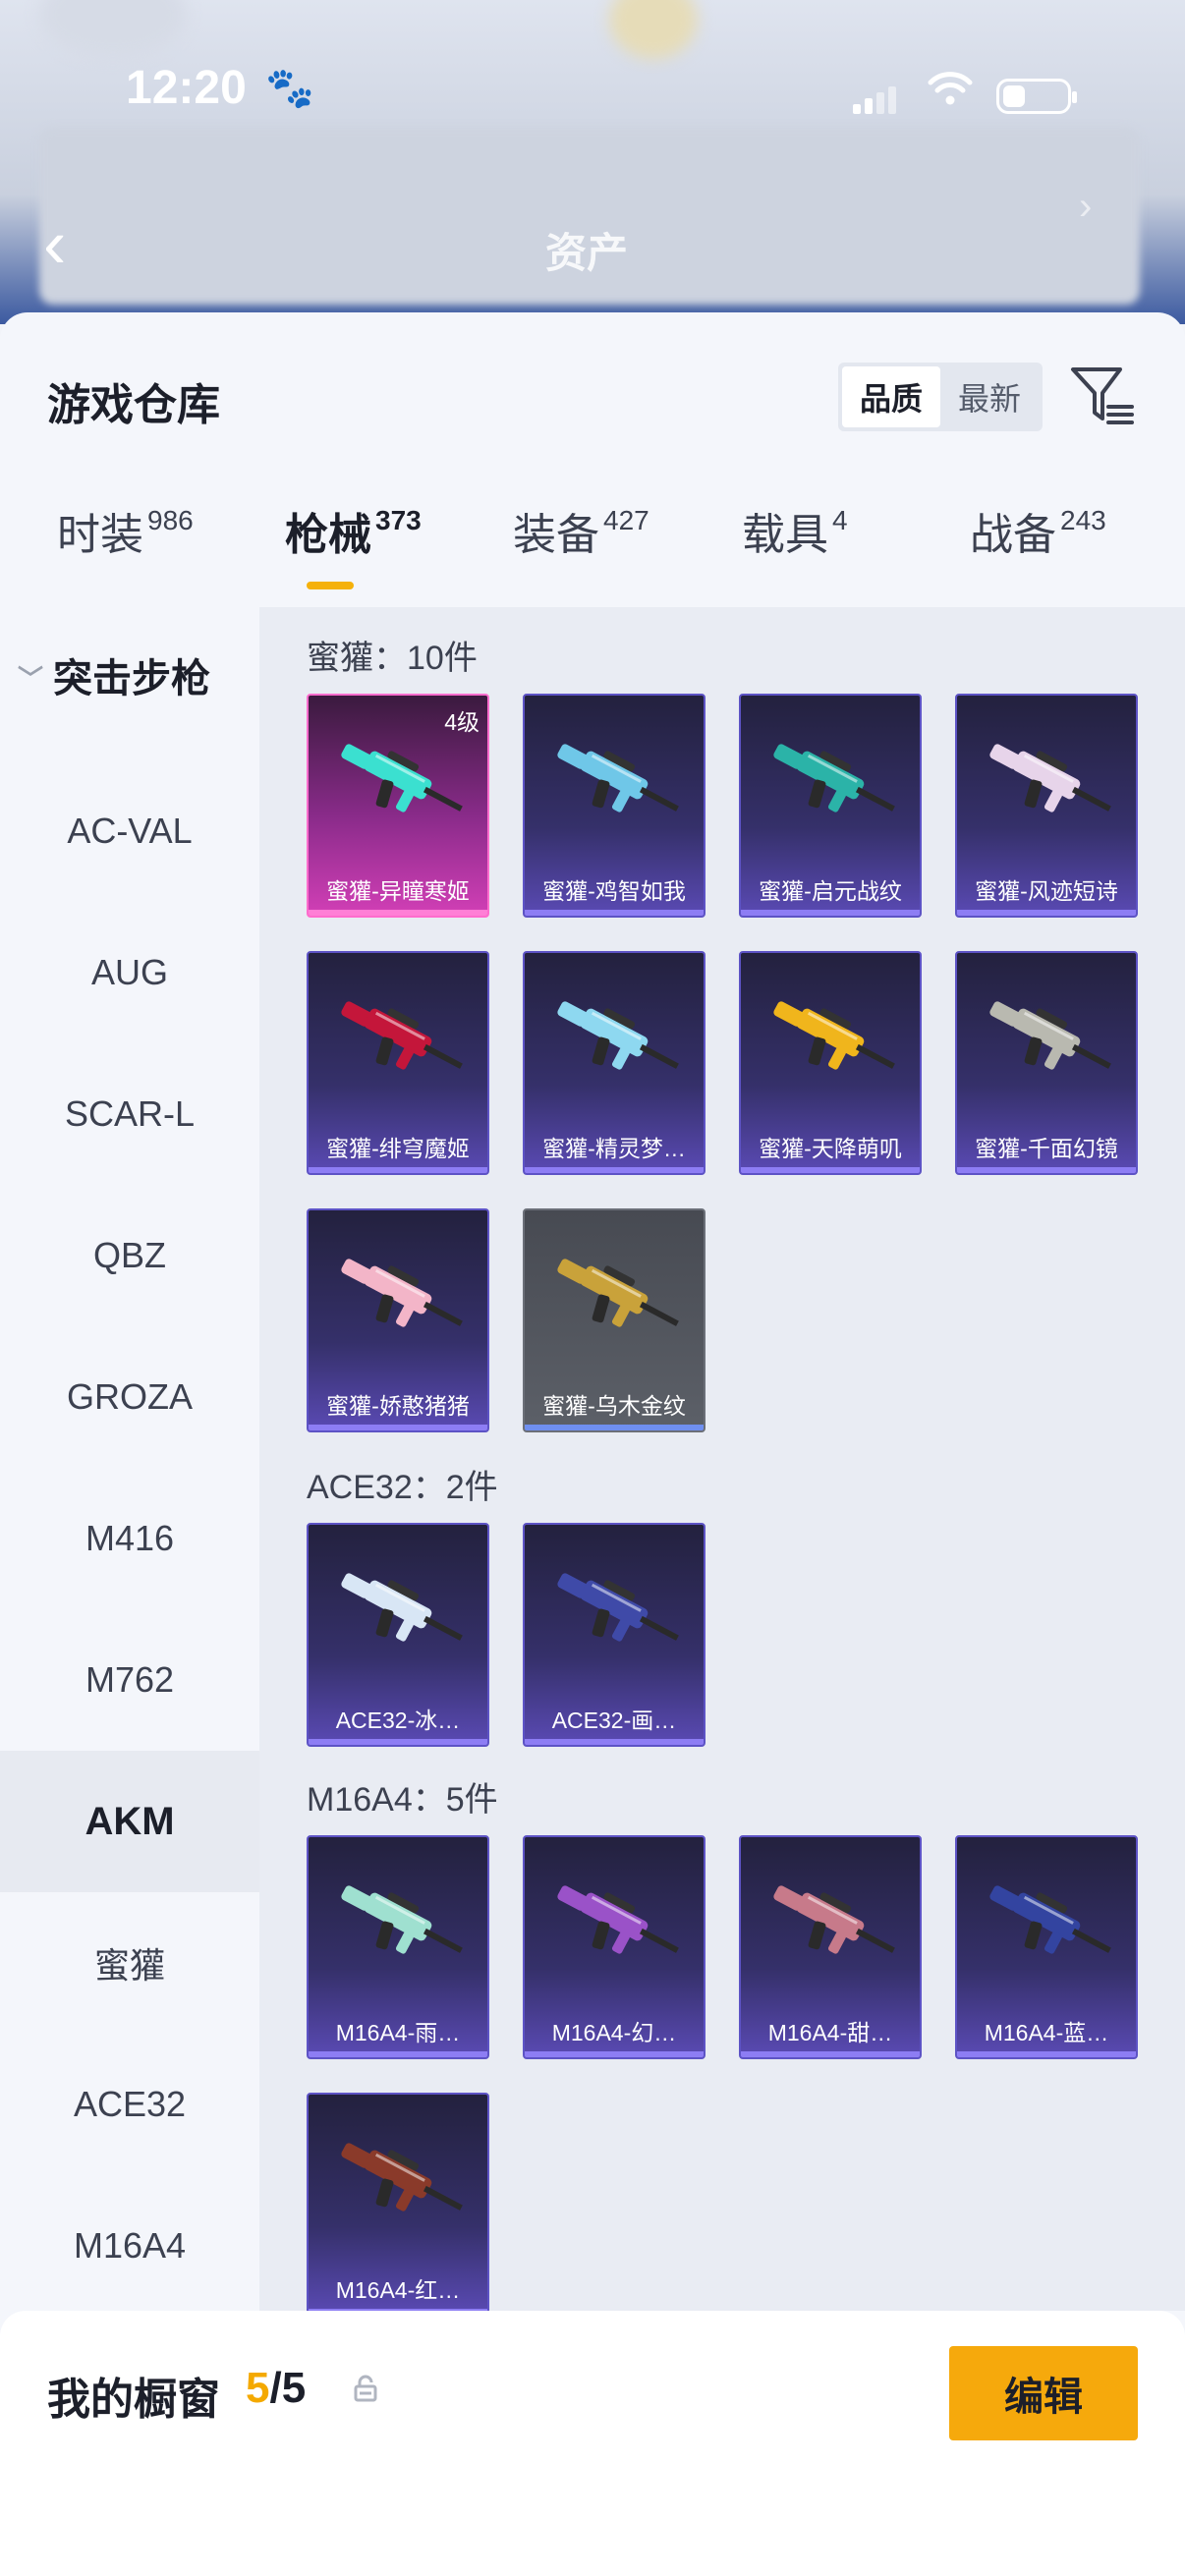  What do you see at coordinates (31, 679) in the screenshot?
I see `chevron-down-icon: ﹀` at bounding box center [31, 679].